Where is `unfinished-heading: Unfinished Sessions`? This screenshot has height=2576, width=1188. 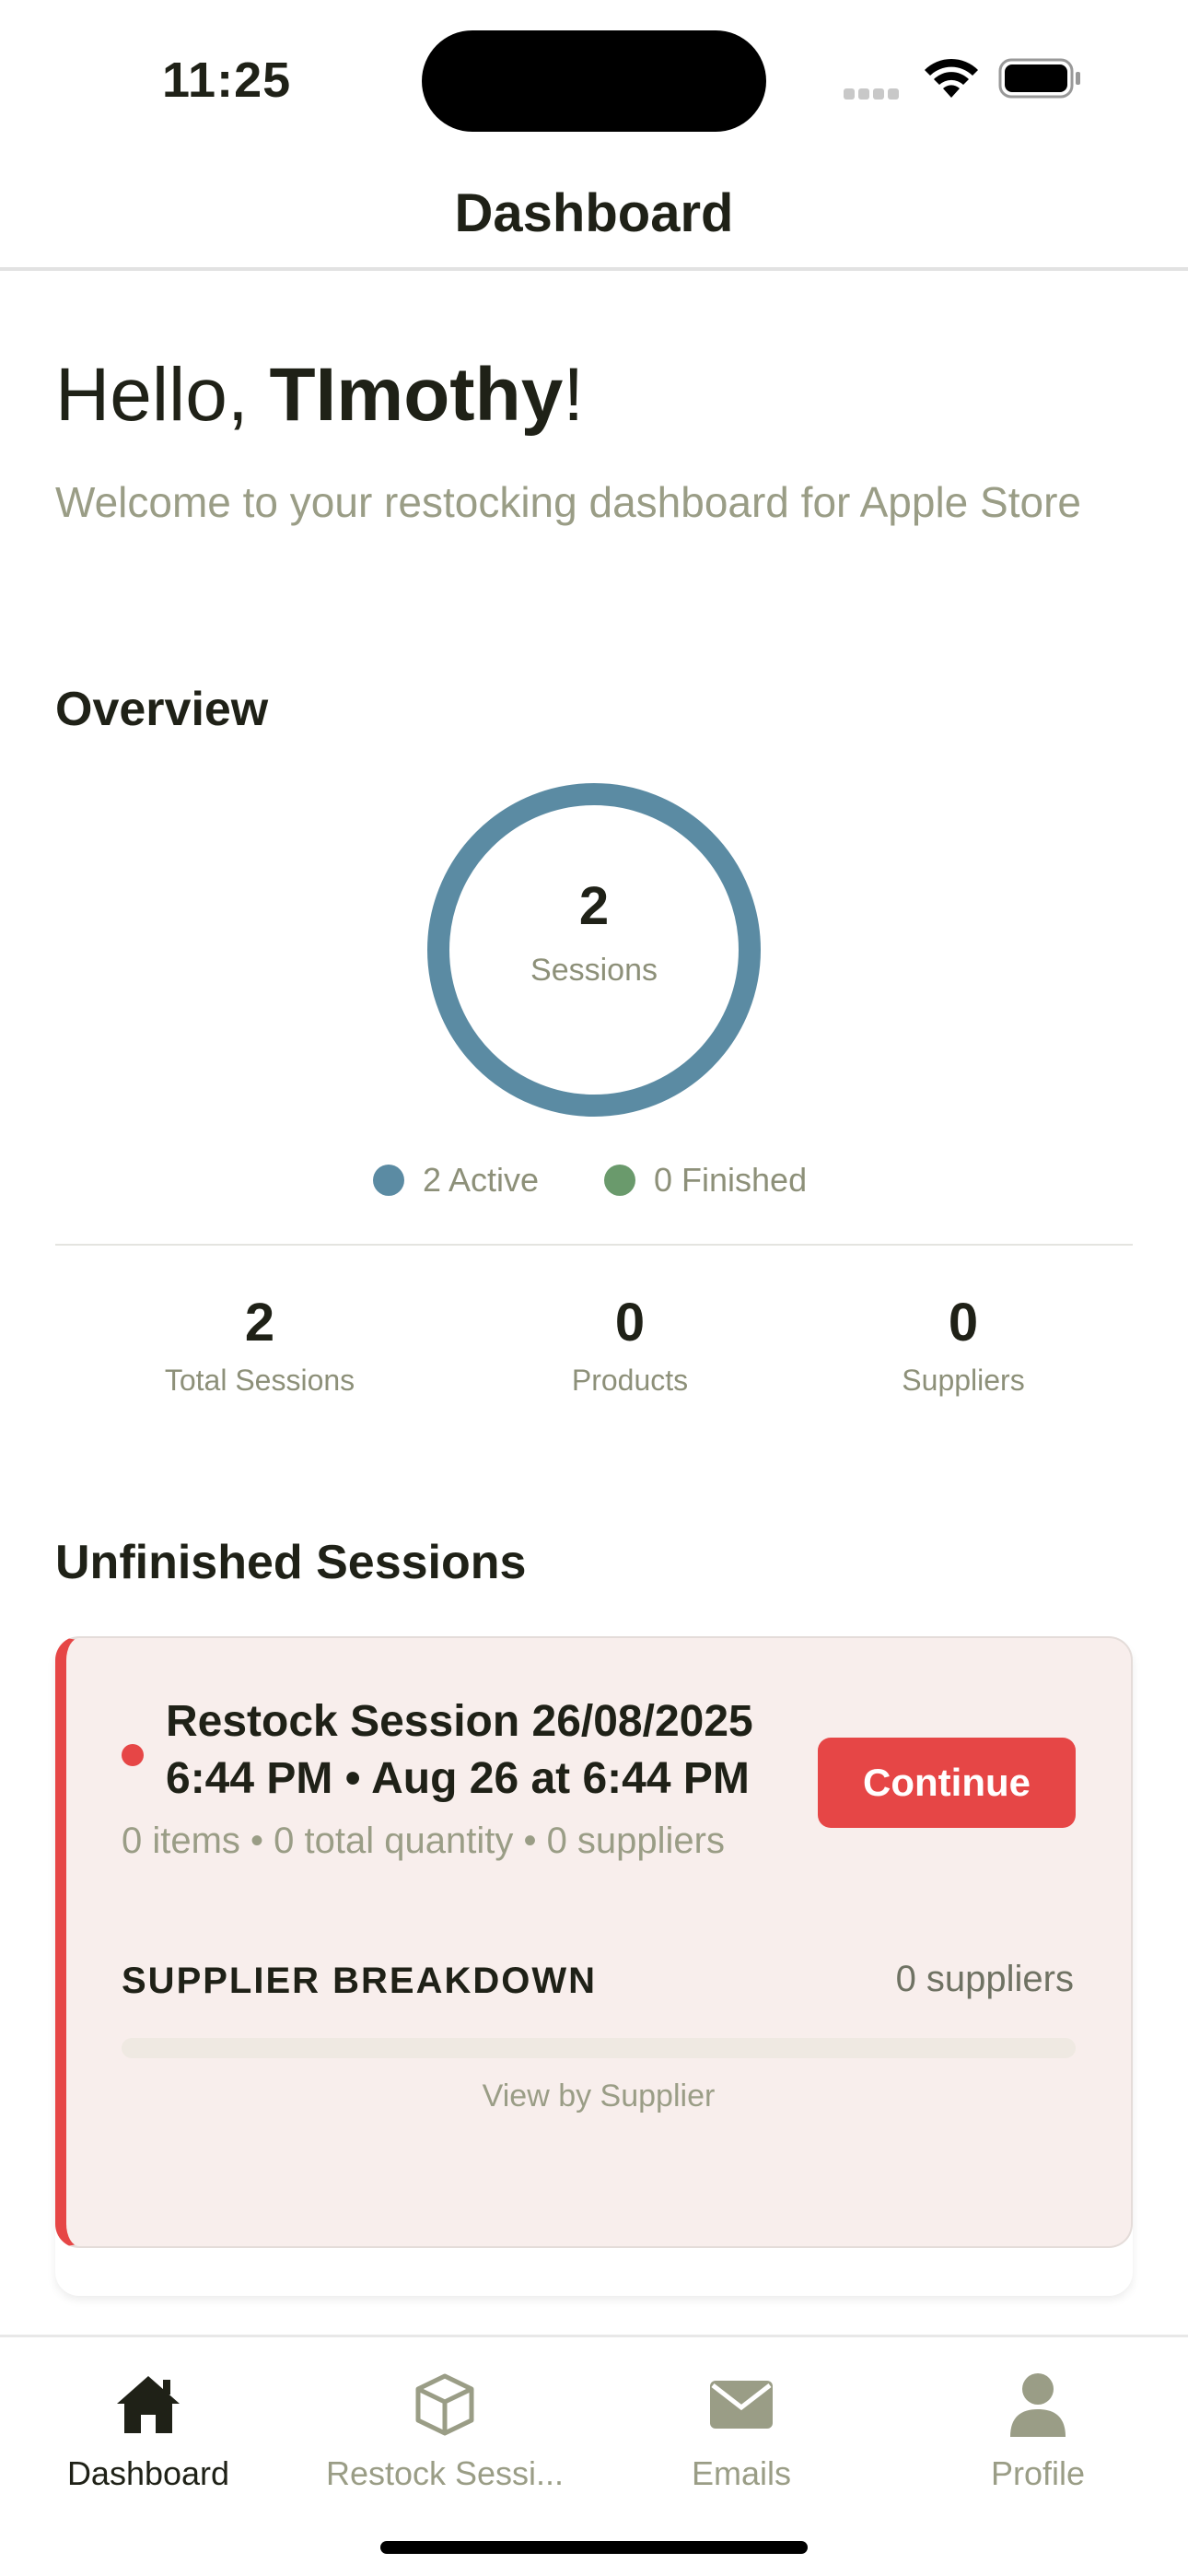 unfinished-heading: Unfinished Sessions is located at coordinates (291, 1562).